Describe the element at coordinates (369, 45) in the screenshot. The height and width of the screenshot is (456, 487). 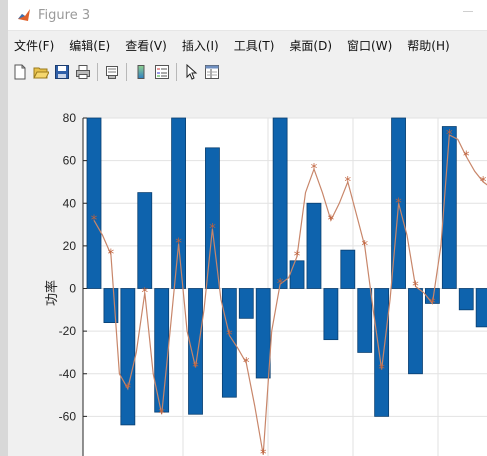
I see `menu-window: 窗口(W)` at that location.